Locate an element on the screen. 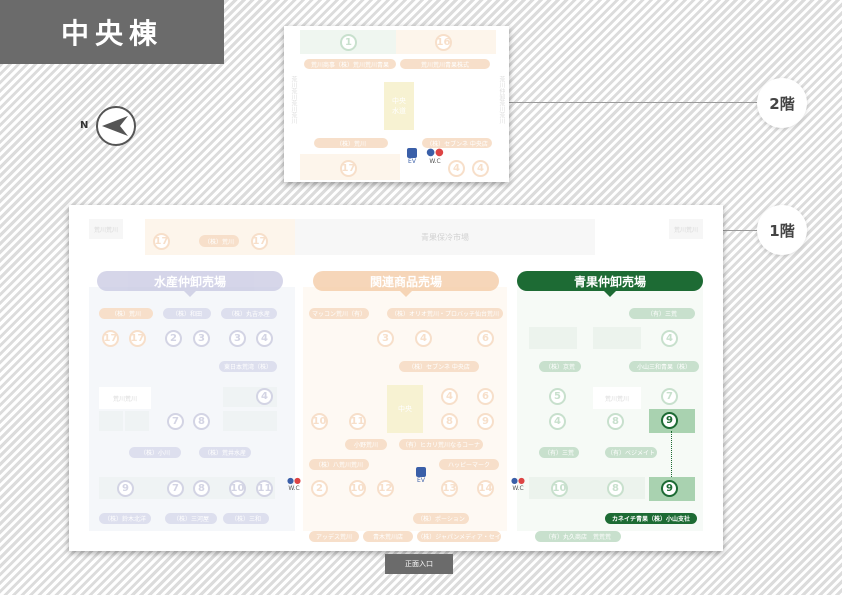  tenant-pill: 荒川商事（株）荒川荒川青果 is located at coordinates (350, 64).